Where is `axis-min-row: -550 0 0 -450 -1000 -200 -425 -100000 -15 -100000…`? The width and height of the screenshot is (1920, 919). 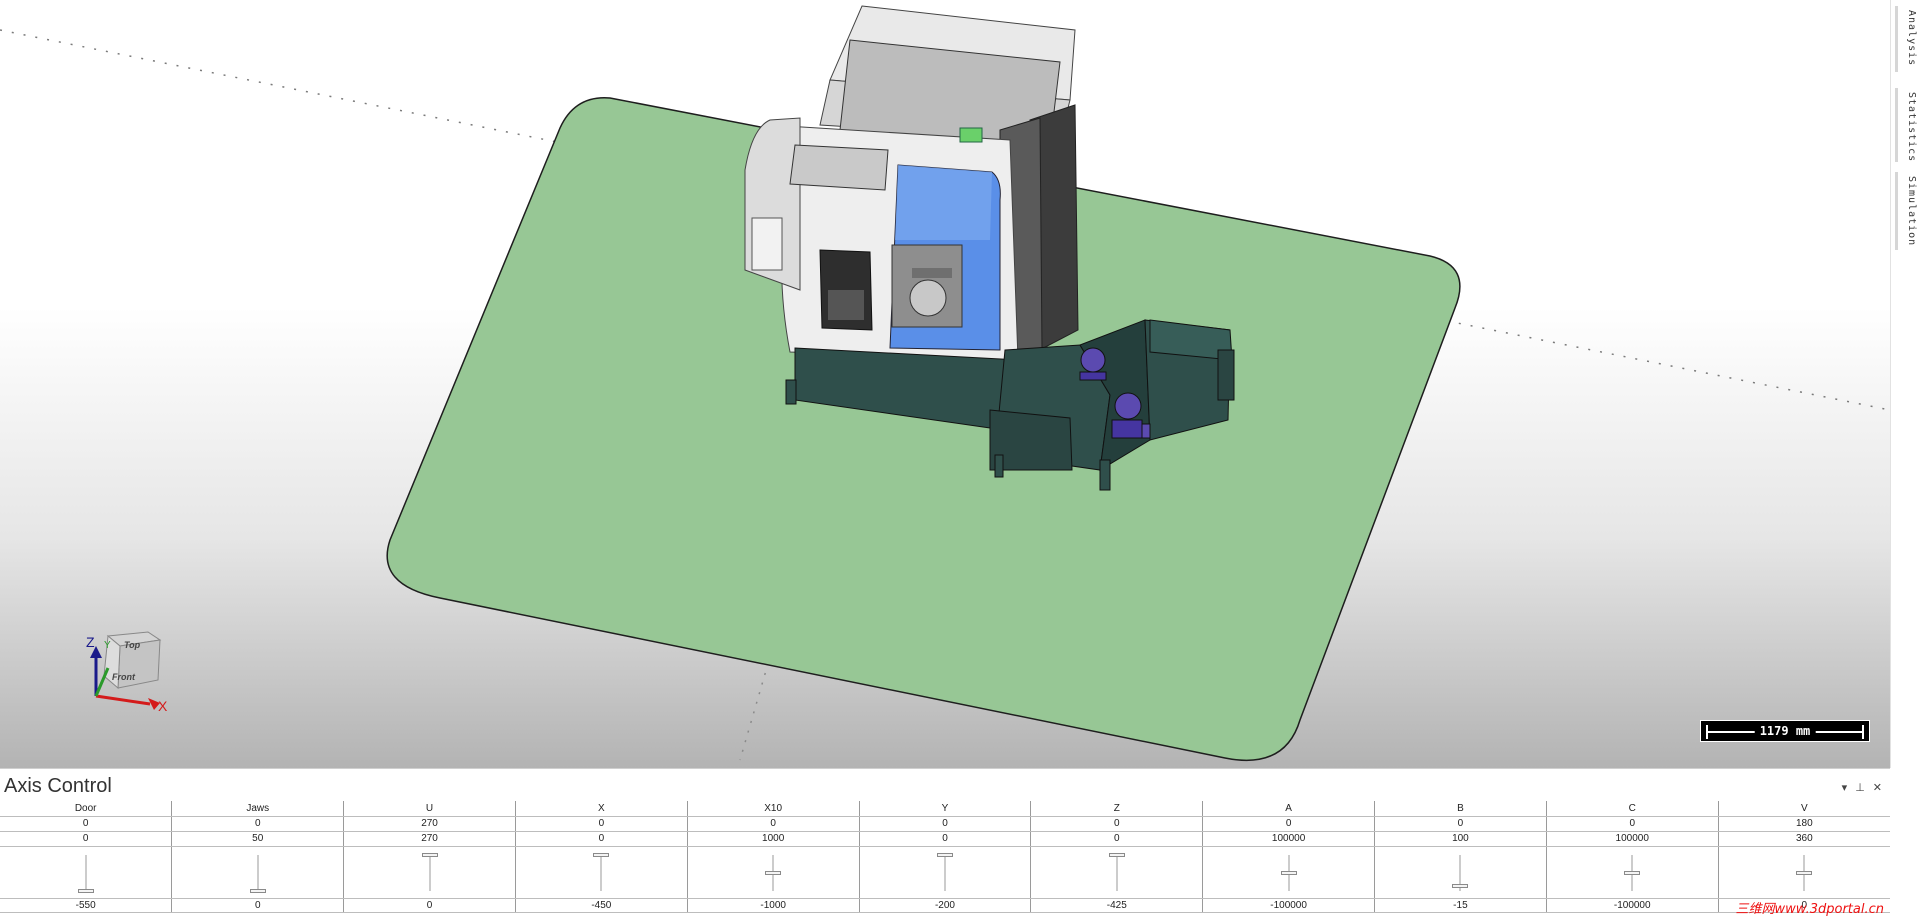
axis-min-row: -550 0 0 -450 -1000 -200 -425 -100000 -15 -100000… is located at coordinates (945, 905).